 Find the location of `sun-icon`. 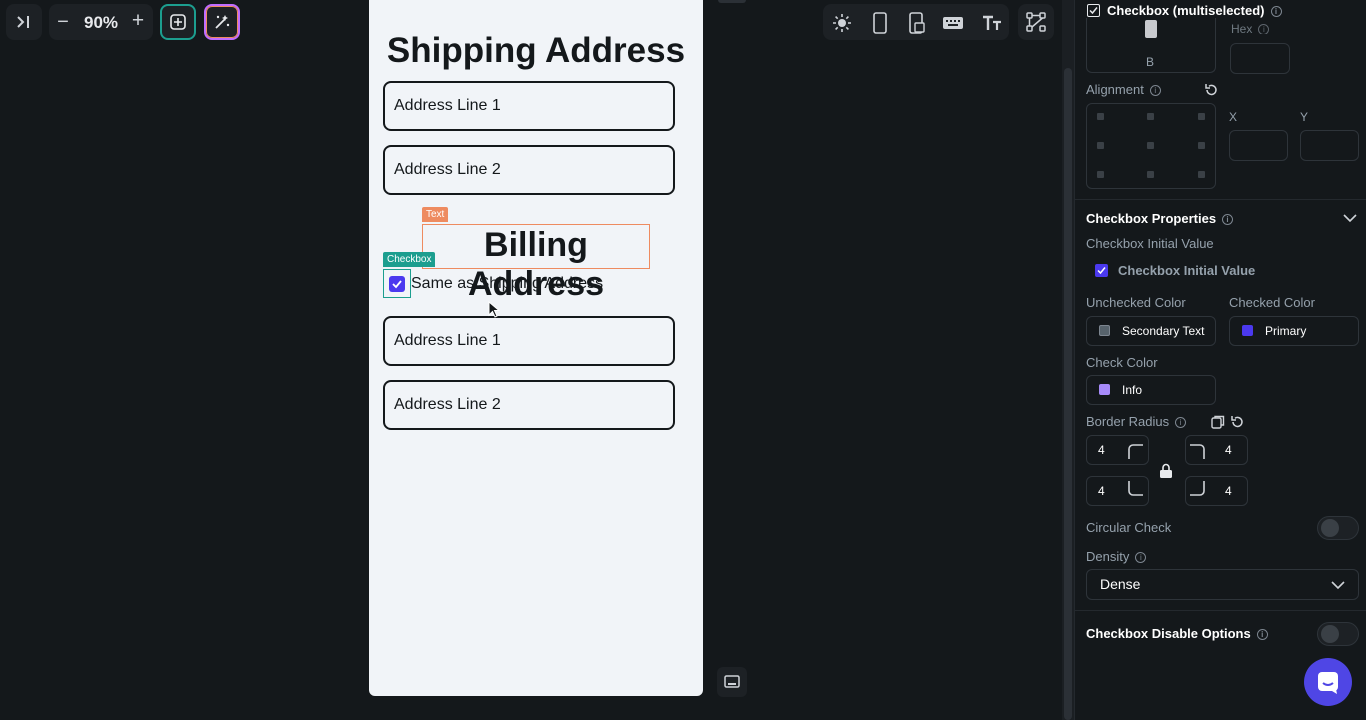

sun-icon is located at coordinates (842, 23).